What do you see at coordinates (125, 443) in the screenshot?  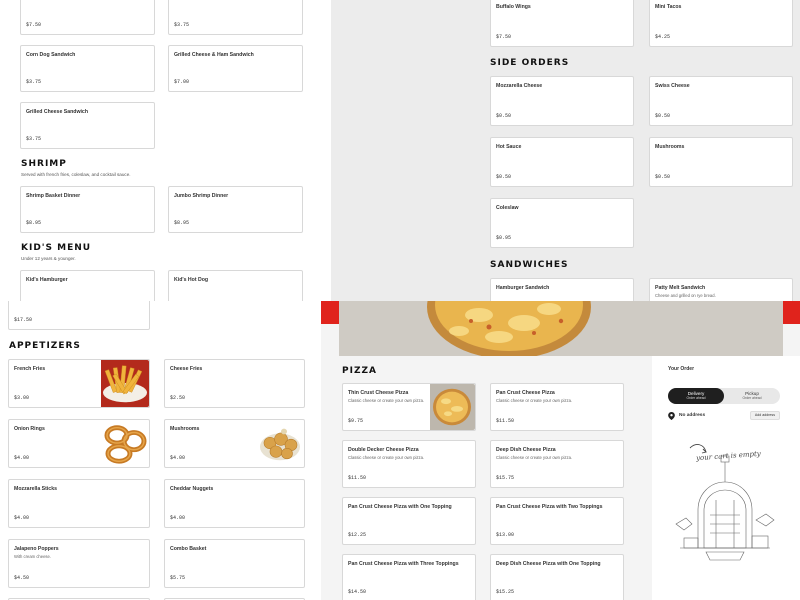 I see `onion-rings-image` at bounding box center [125, 443].